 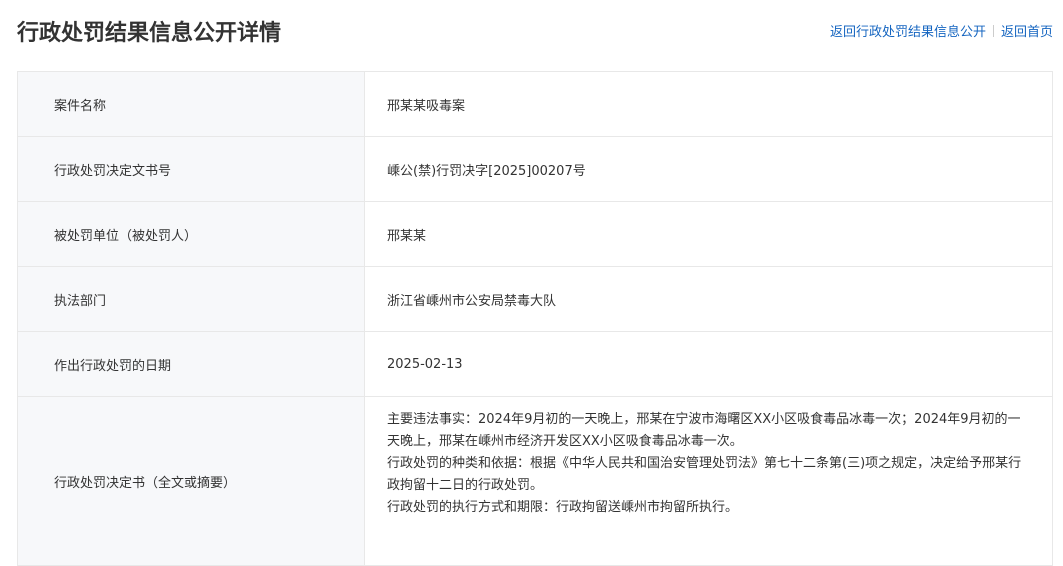 What do you see at coordinates (191, 299) in the screenshot?
I see `row-label: 执法部门` at bounding box center [191, 299].